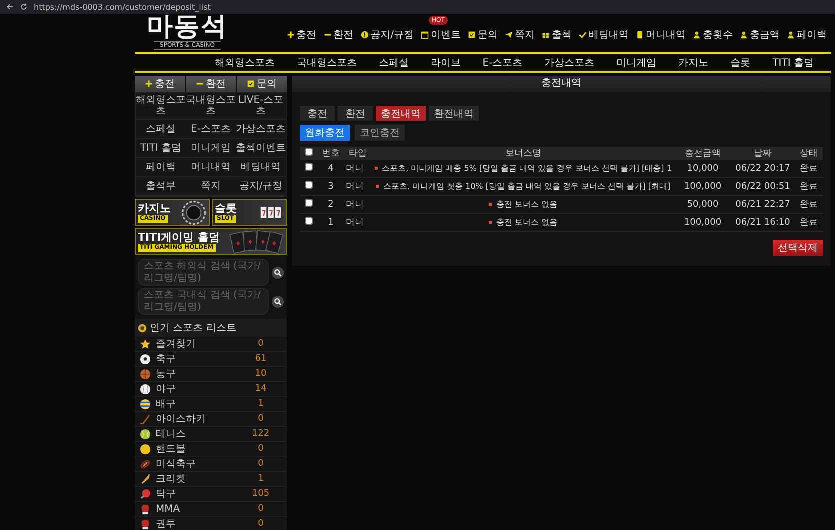 The image size is (835, 530). I want to click on tab: 충전내역, so click(401, 113).